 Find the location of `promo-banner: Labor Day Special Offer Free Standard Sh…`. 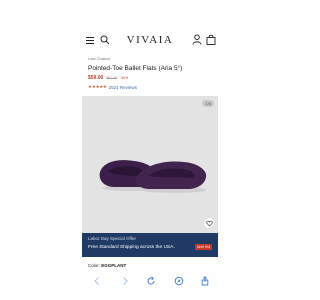

promo-banner: Labor Day Special Offer Free Standard Sh… is located at coordinates (150, 245).